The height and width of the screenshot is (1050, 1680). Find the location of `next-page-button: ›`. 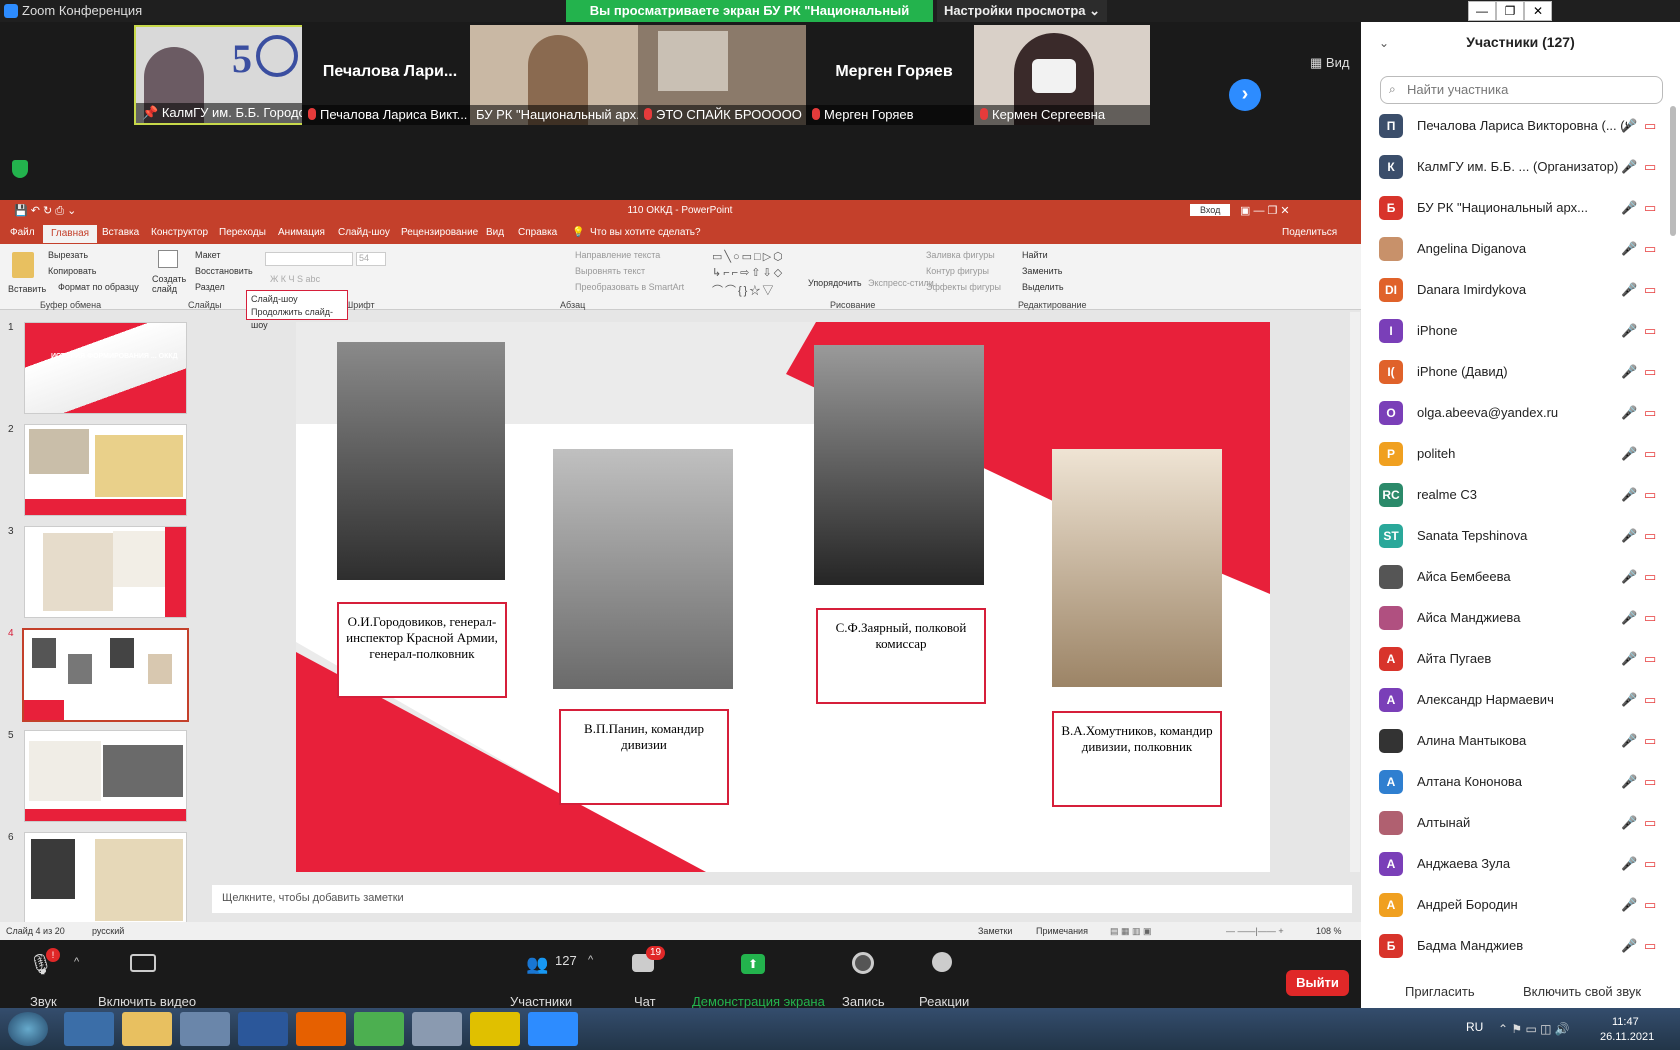

next-page-button: › is located at coordinates (1245, 95).